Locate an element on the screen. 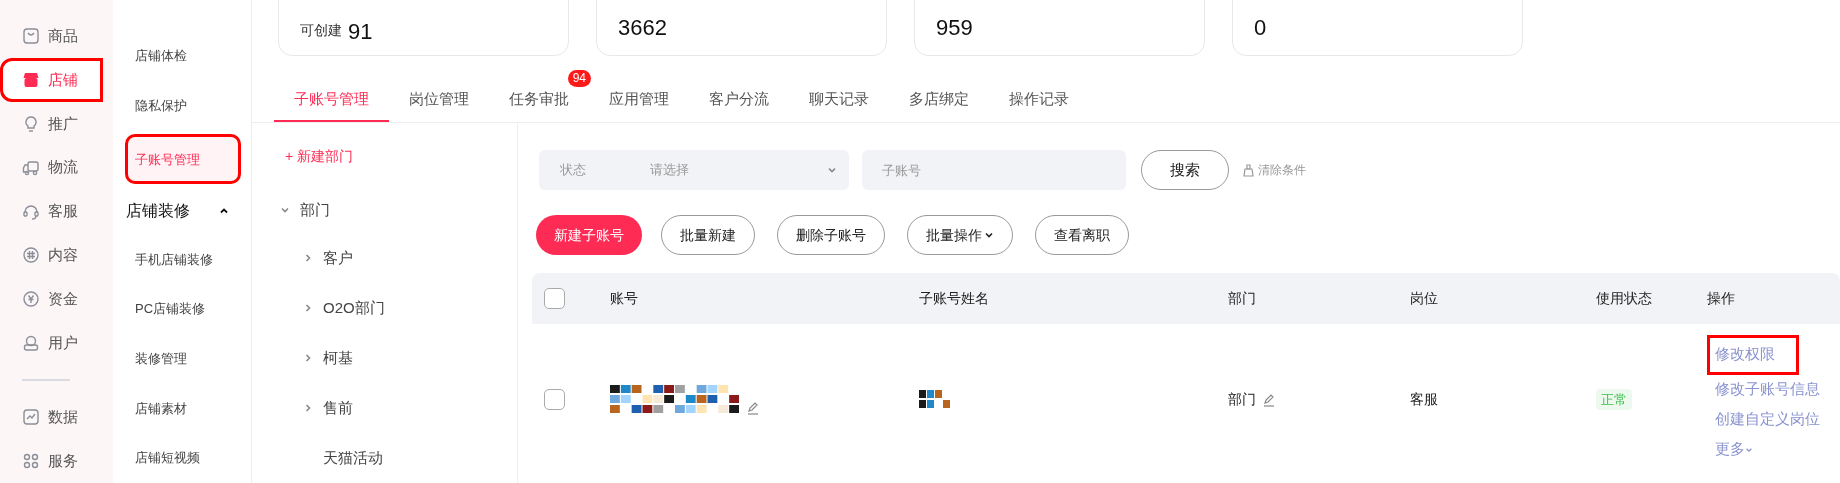  nav-item: 数据 is located at coordinates (56, 417).